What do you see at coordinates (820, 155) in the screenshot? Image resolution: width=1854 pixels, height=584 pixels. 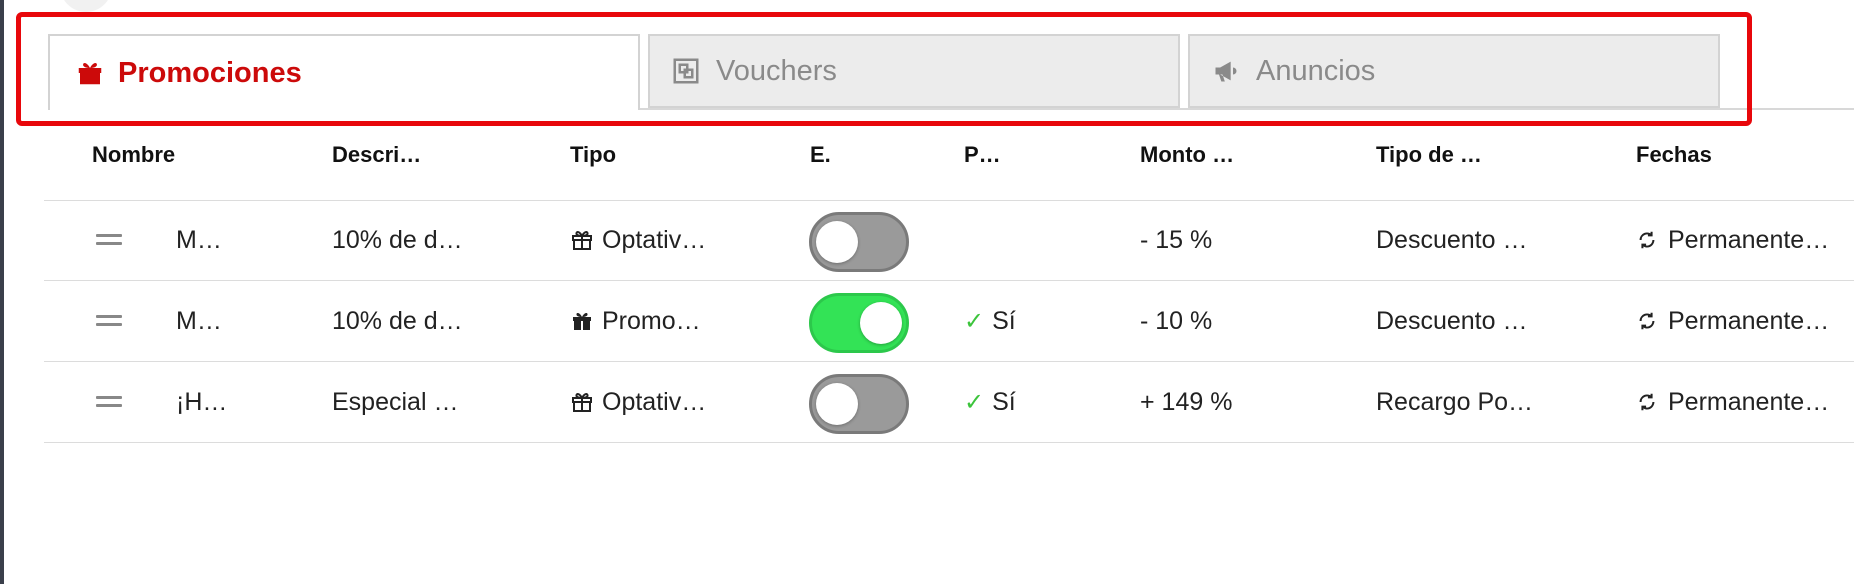 I see `header-estado: E.` at bounding box center [820, 155].